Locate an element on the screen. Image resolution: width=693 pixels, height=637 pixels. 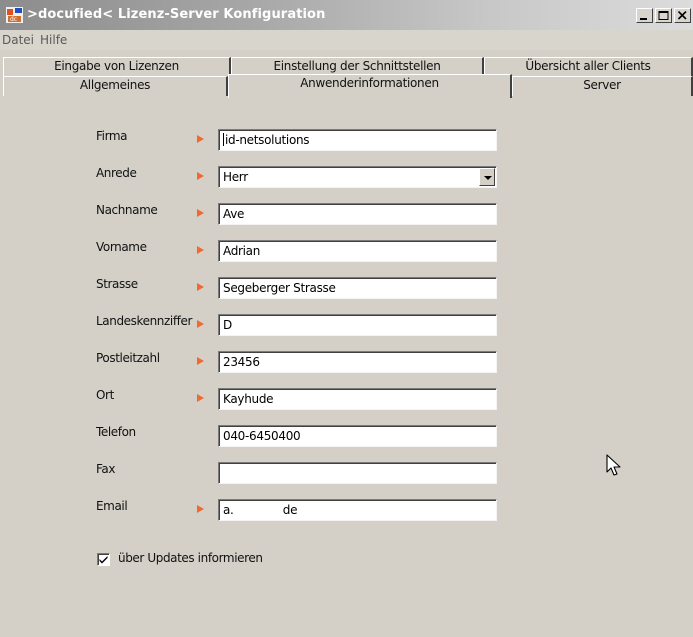
email-input: a. de is located at coordinates (357, 510).